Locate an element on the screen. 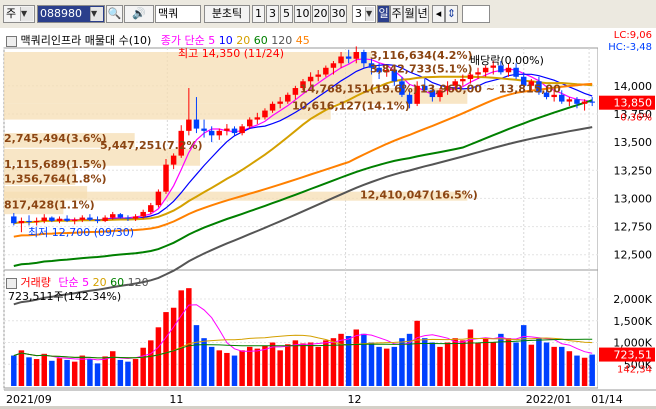 This screenshot has width=656, height=409. week-label: 주 is located at coordinates (396, 13).